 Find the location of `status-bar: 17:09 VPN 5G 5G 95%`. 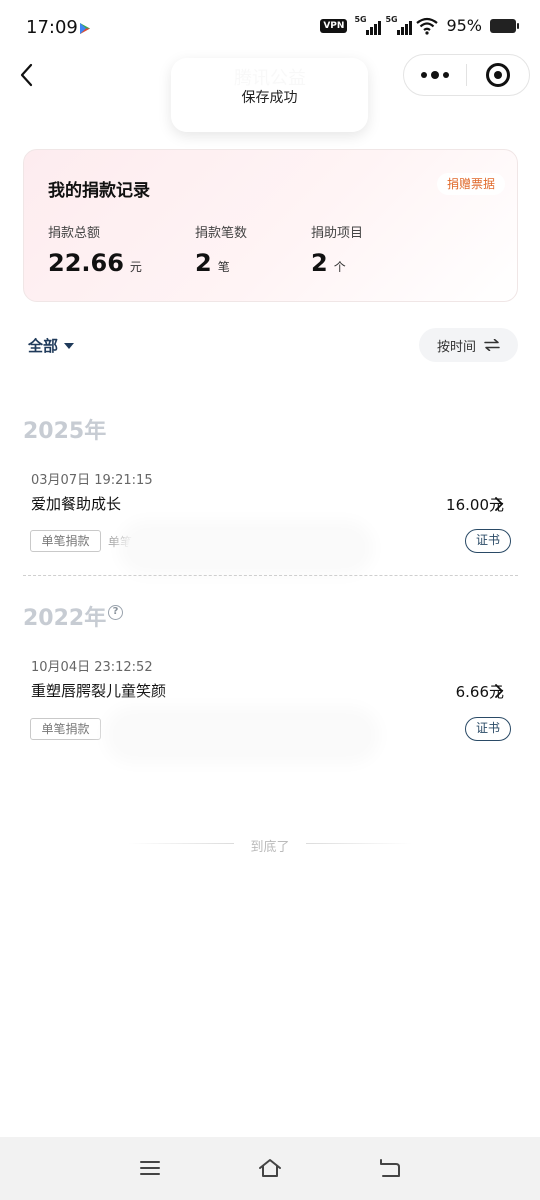

status-bar: 17:09 VPN 5G 5G 95% is located at coordinates (270, 28).